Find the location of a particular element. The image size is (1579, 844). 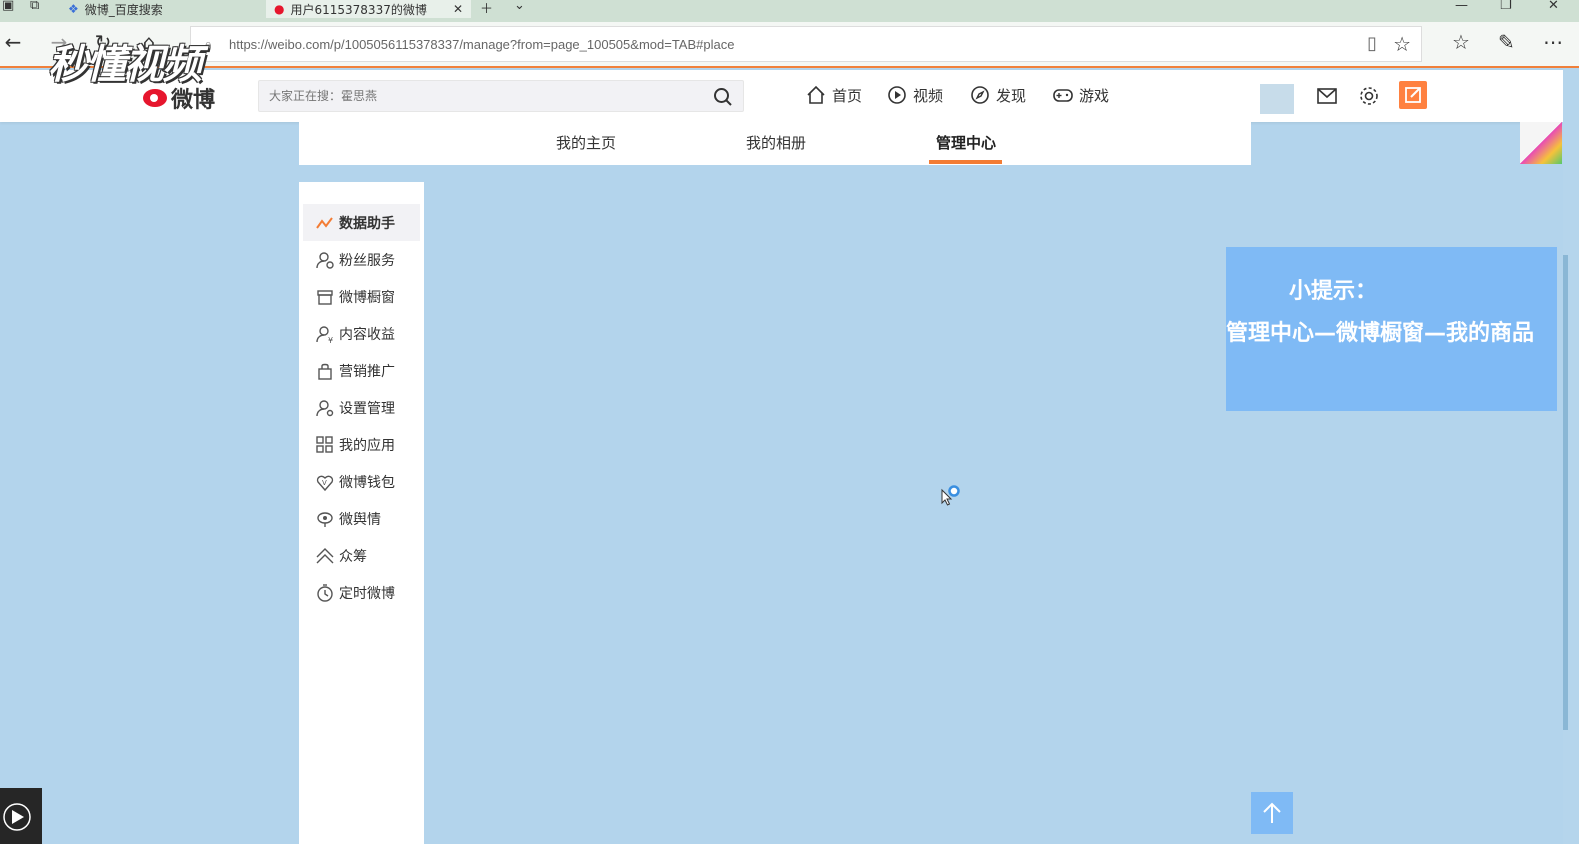

fans-icon is located at coordinates (325, 260).